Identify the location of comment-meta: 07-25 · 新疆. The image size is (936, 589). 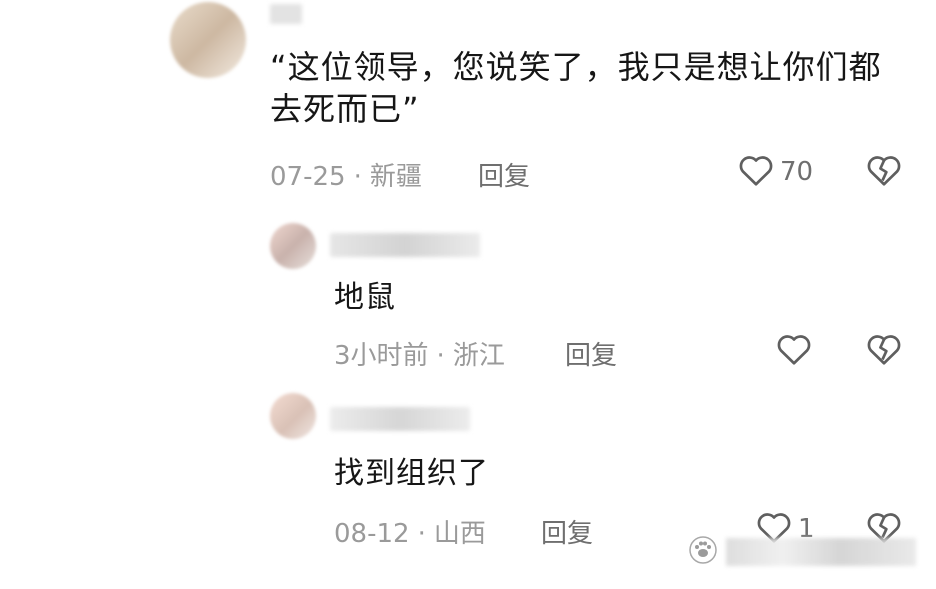
(346, 174).